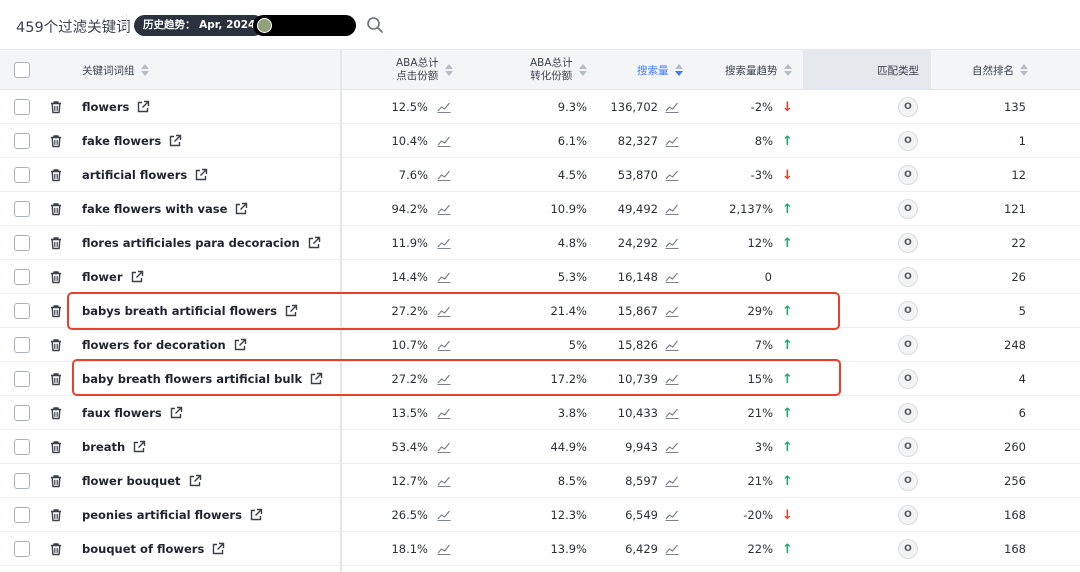 The height and width of the screenshot is (572, 1080). What do you see at coordinates (660, 70) in the screenshot?
I see `header-search-volume: 搜索量` at bounding box center [660, 70].